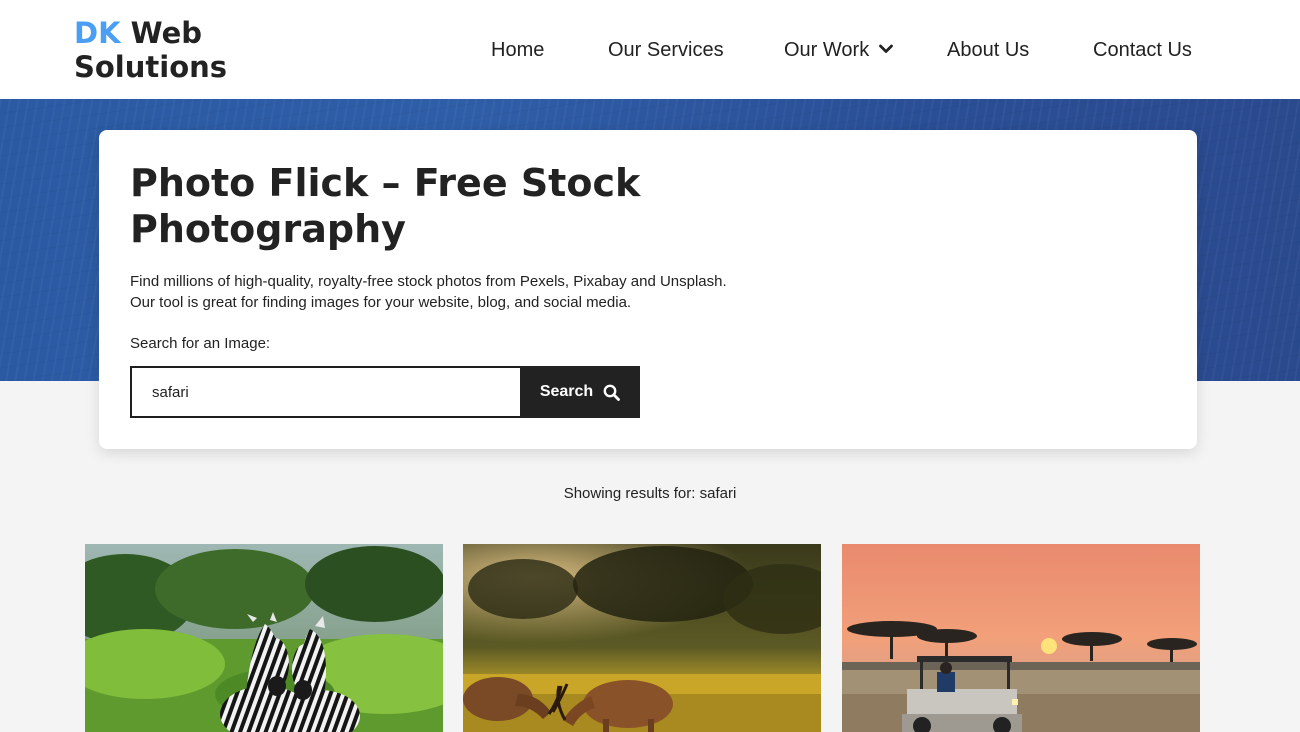 The height and width of the screenshot is (732, 1300). I want to click on nav-contact-us: Contact Us, so click(1142, 50).